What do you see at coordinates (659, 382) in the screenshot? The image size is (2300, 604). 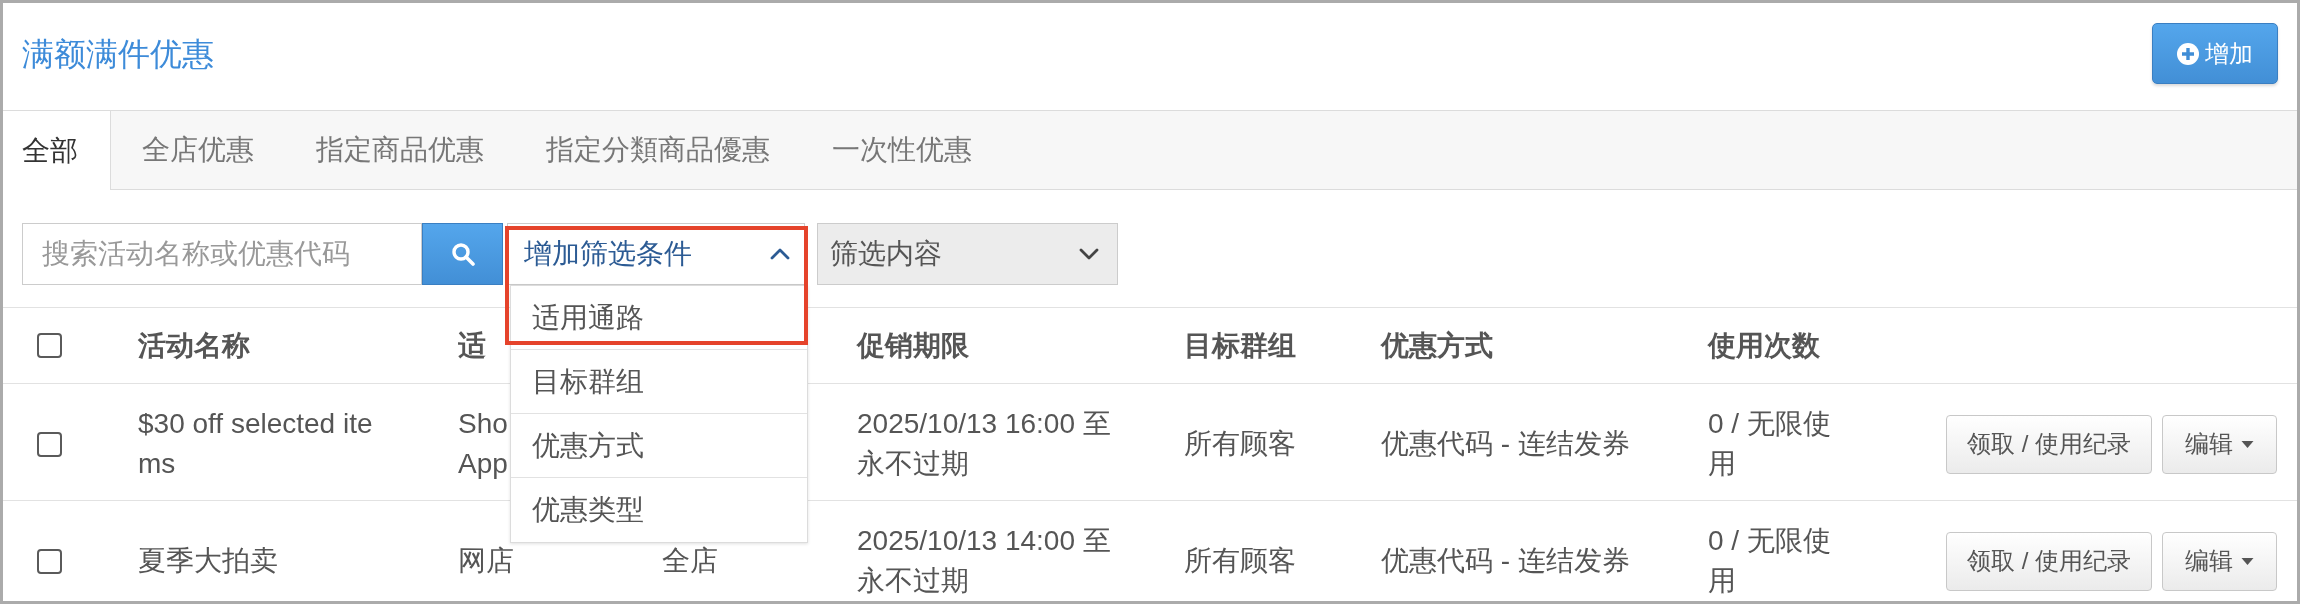 I see `menu-item: 目标群组` at bounding box center [659, 382].